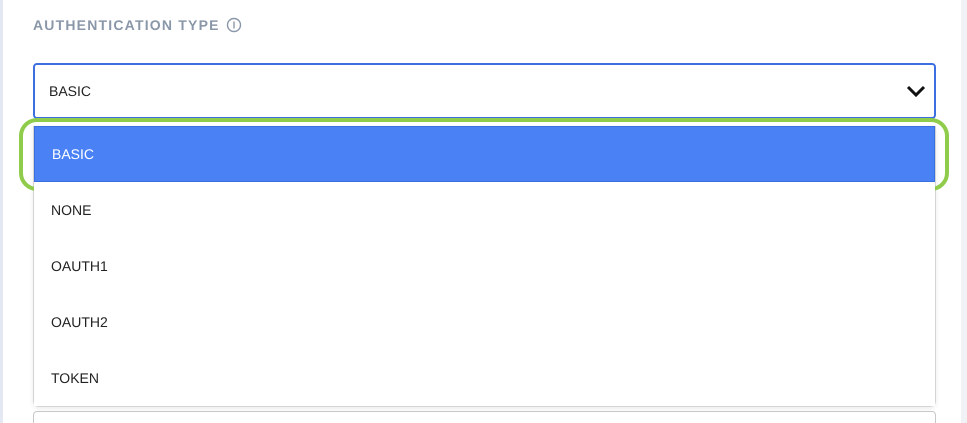  Describe the element at coordinates (484, 322) in the screenshot. I see `dropdown-option: OAUTH2` at that location.